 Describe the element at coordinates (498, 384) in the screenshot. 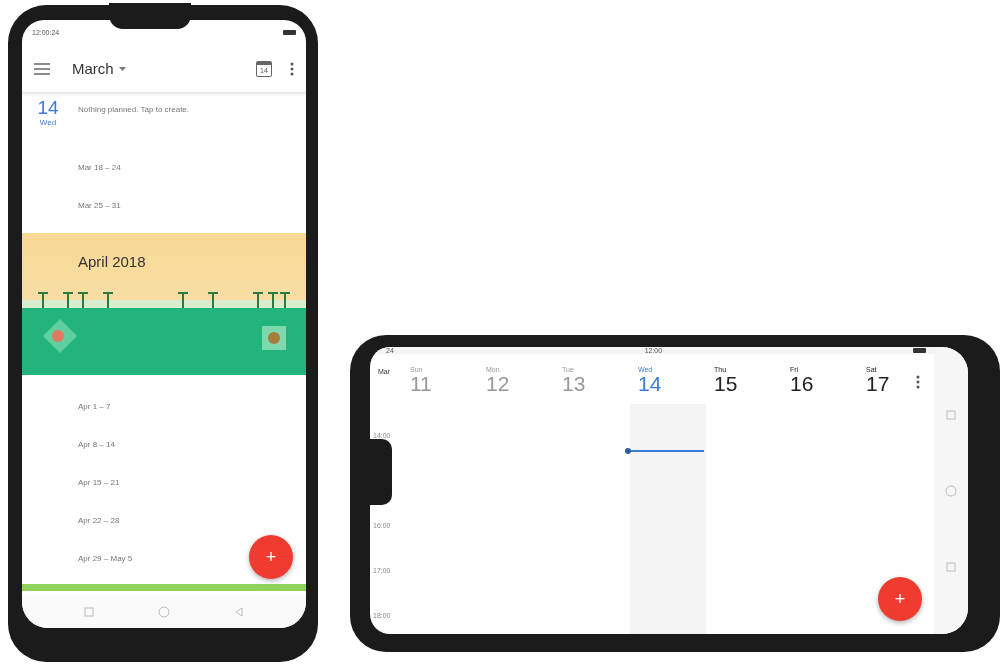

I see `day-number: 12` at that location.